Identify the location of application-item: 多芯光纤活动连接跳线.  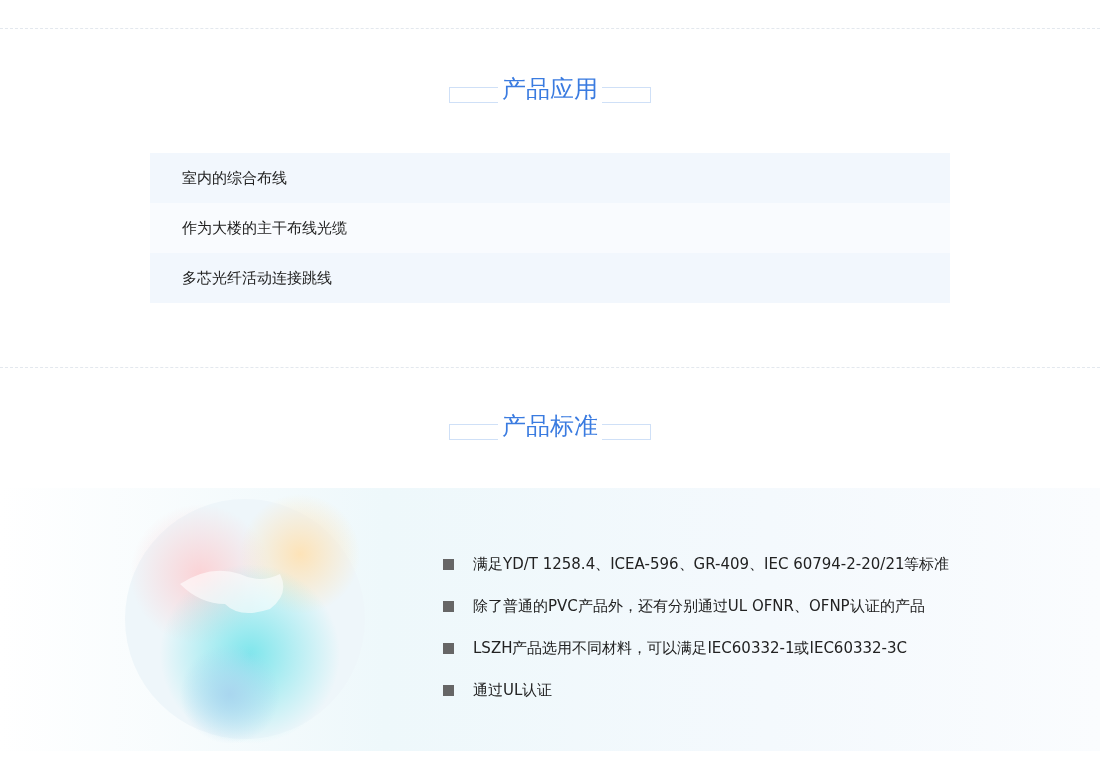
(550, 278).